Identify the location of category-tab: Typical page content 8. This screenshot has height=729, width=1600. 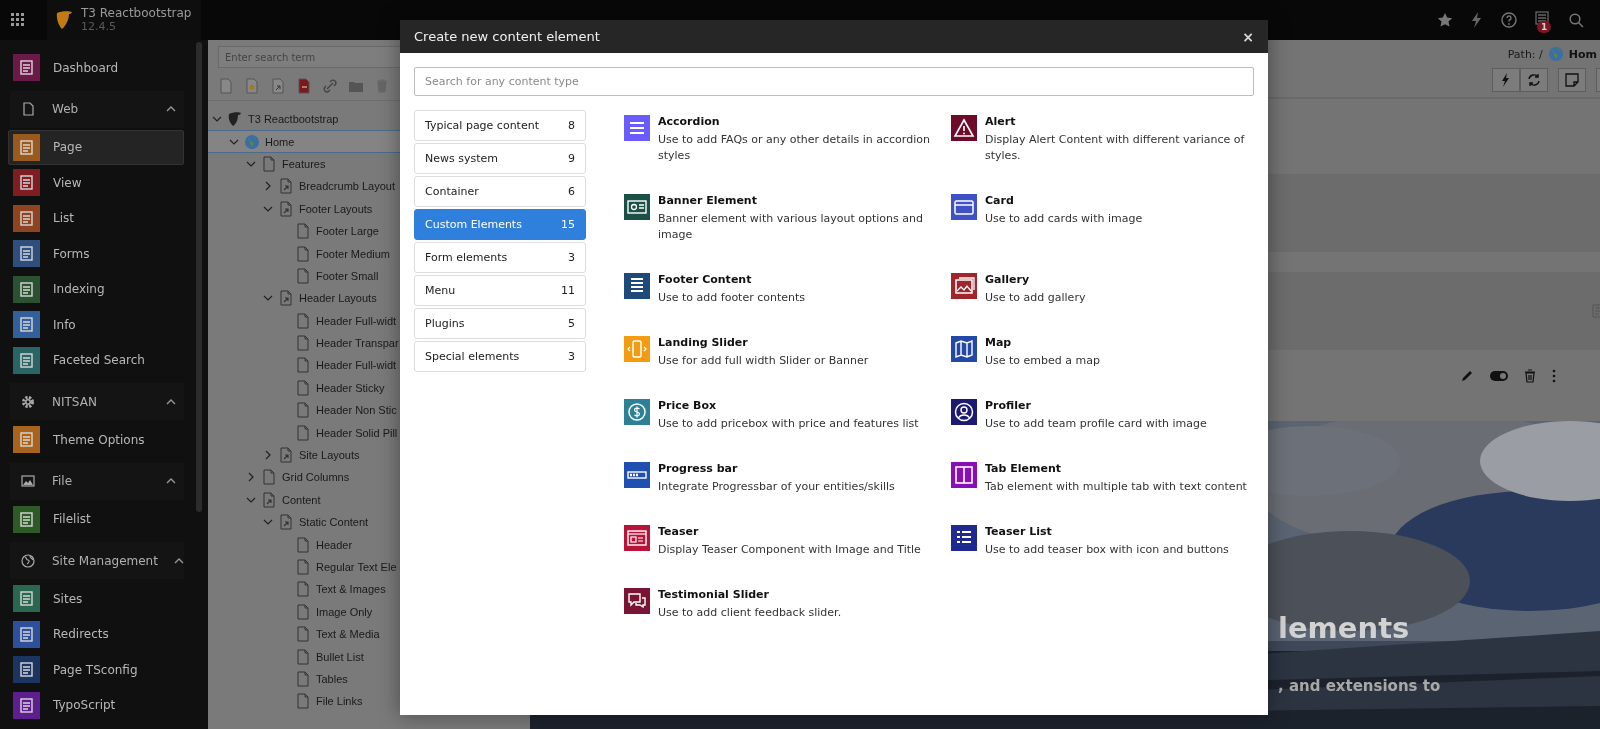
(500, 125).